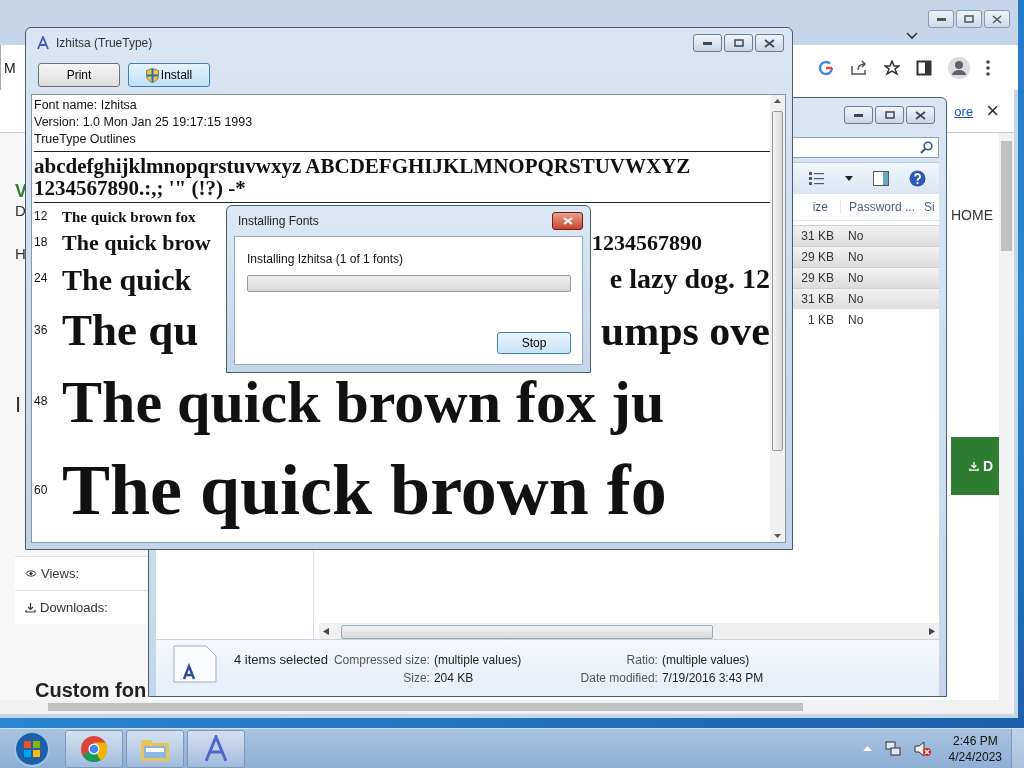  What do you see at coordinates (959, 67) in the screenshot?
I see `profile-icon` at bounding box center [959, 67].